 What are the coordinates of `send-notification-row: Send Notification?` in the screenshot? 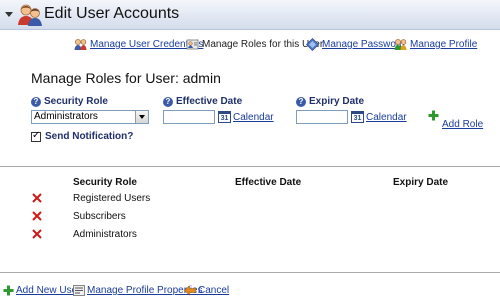 It's located at (82, 136).